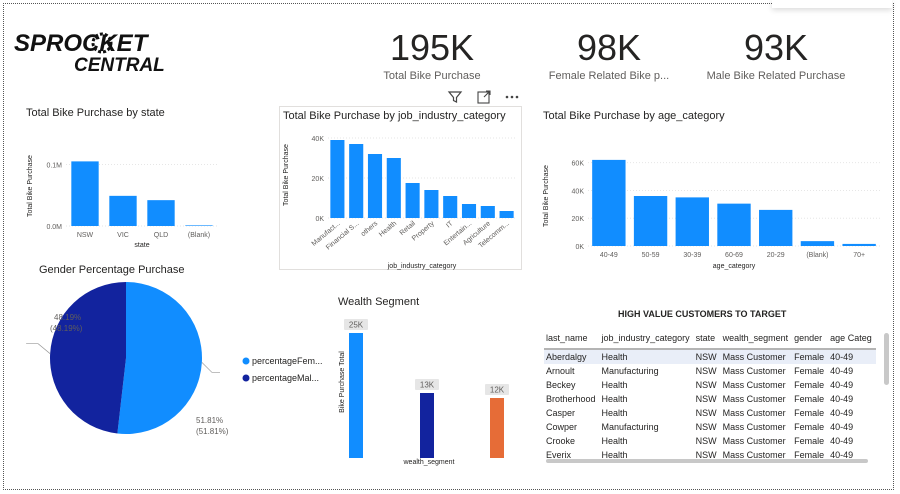  I want to click on data-label: (48.19%), so click(66, 328).